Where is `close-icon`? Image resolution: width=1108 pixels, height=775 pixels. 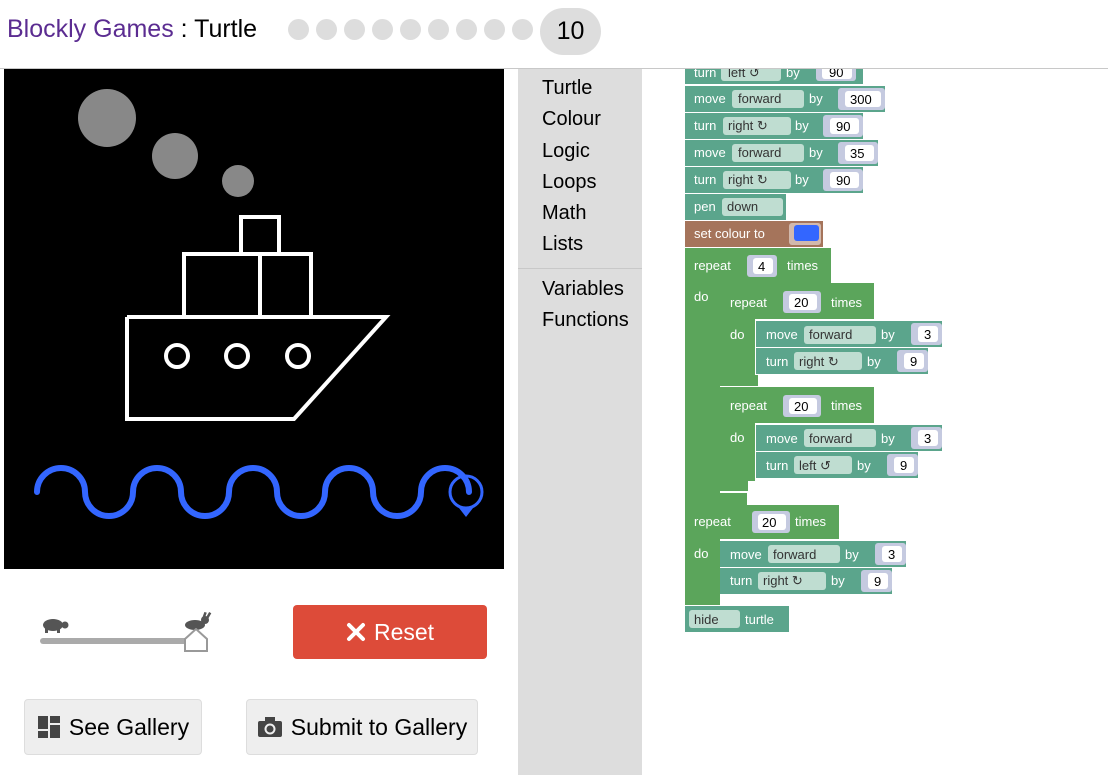
close-icon is located at coordinates (355, 632).